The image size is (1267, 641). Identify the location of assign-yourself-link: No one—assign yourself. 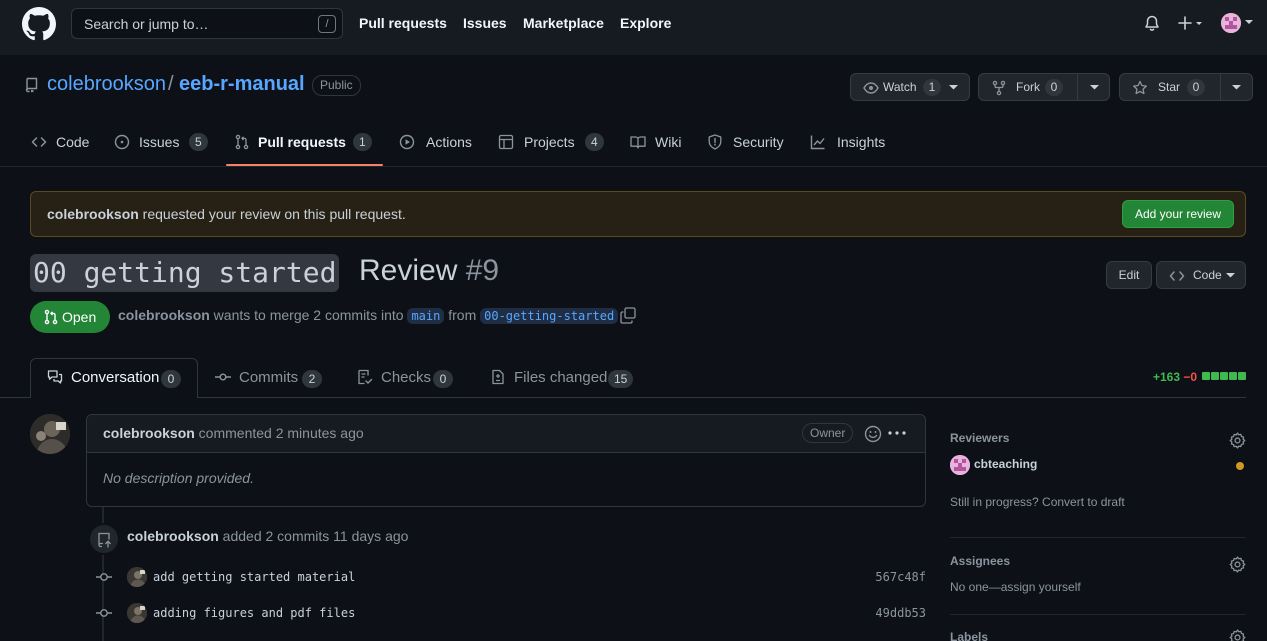
(1015, 587).